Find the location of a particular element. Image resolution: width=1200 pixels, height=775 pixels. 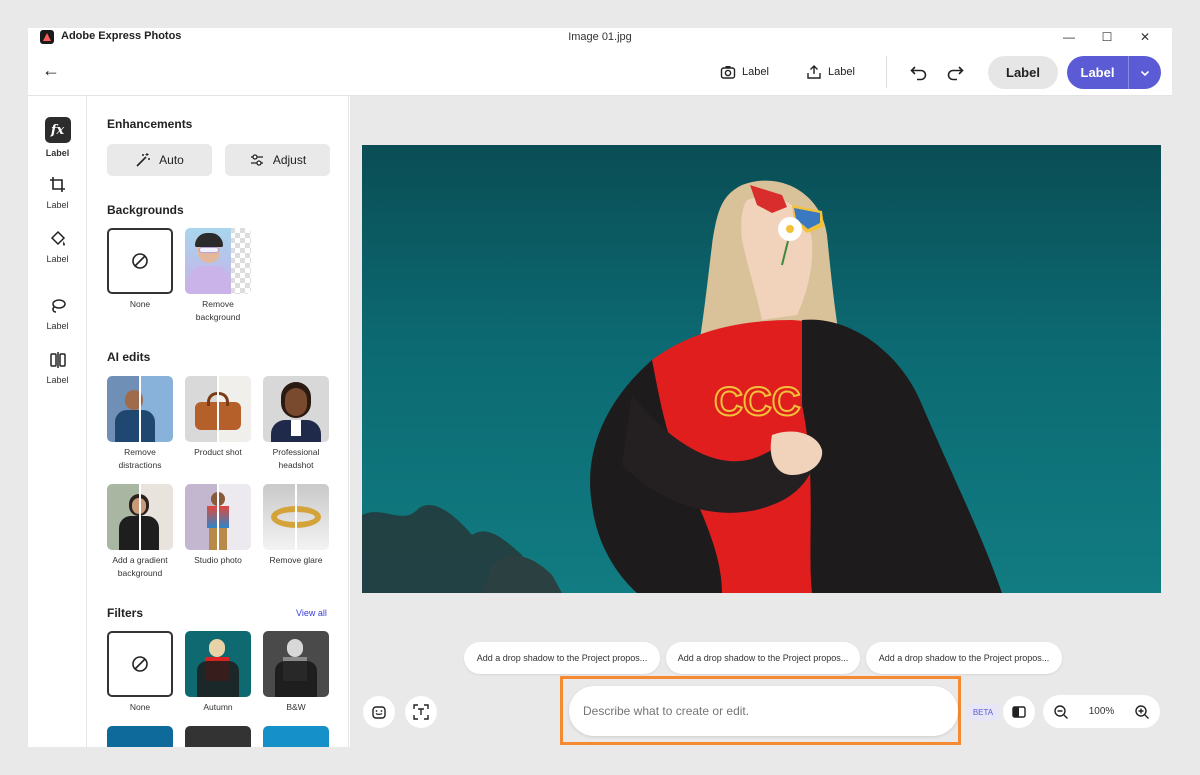

camera-icon is located at coordinates (728, 72).